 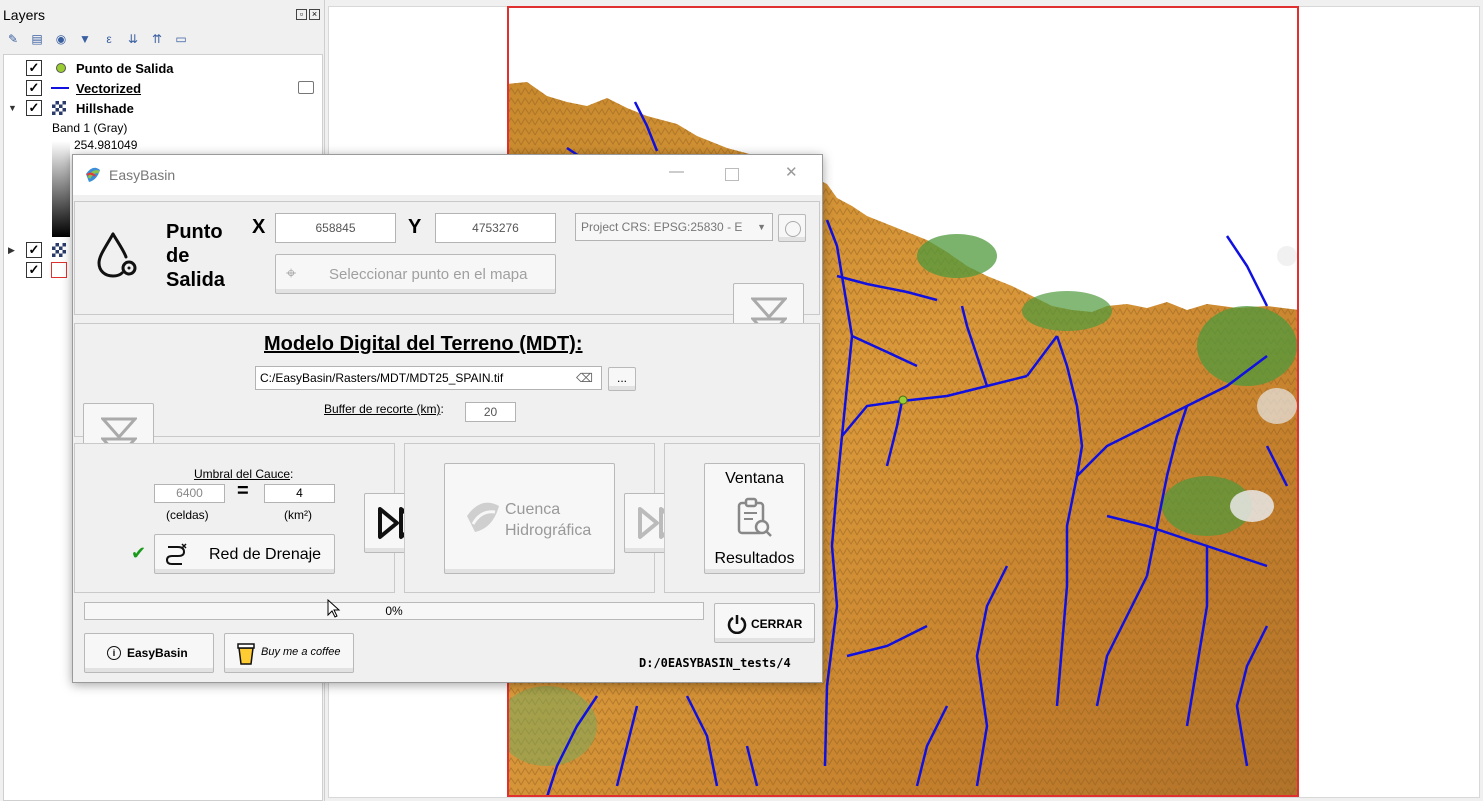 What do you see at coordinates (265, 554) in the screenshot?
I see `red-drenaje-label: Red de Drenaje` at bounding box center [265, 554].